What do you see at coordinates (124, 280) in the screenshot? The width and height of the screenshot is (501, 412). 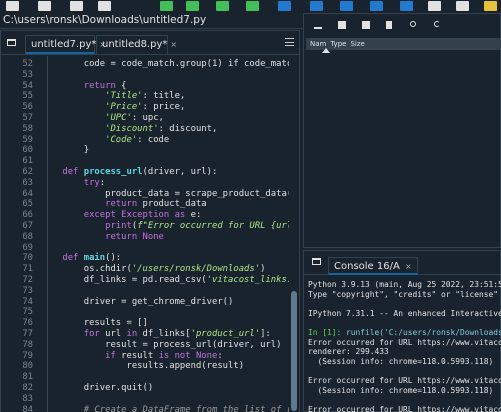 I see `code-token: df_links = pd.read_csv(` at bounding box center [124, 280].